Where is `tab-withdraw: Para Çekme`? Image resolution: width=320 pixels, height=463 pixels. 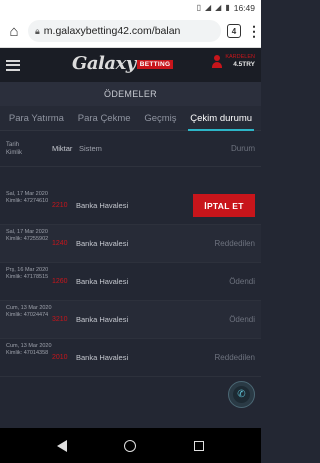 tab-withdraw: Para Çekme is located at coordinates (104, 118).